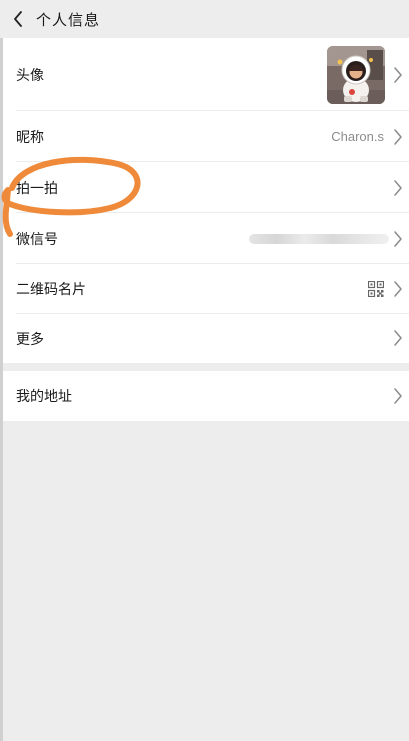 The image size is (409, 741). What do you see at coordinates (357, 136) in the screenshot?
I see `nickname-value: Charon.s` at bounding box center [357, 136].